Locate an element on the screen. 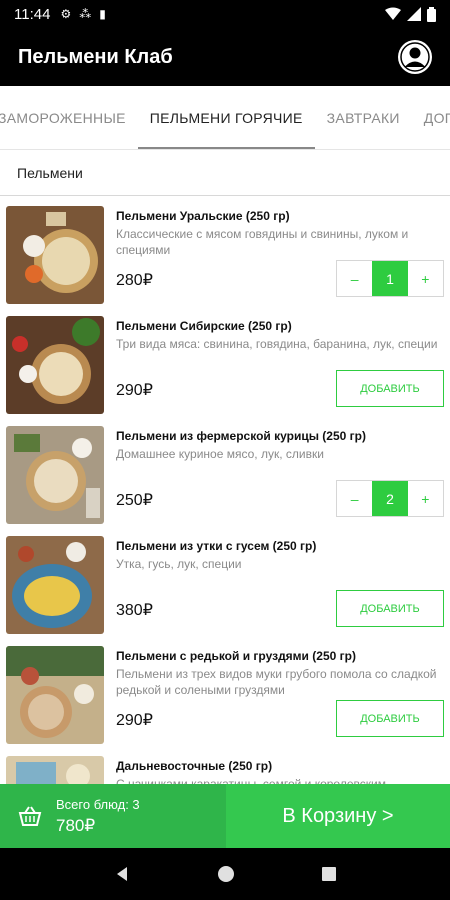 The height and width of the screenshot is (900, 450). section-header: Пельмени is located at coordinates (225, 173).